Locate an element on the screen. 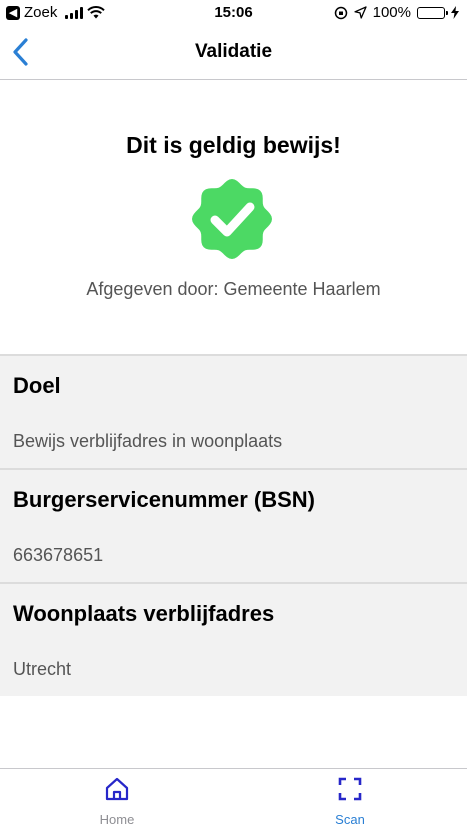 The height and width of the screenshot is (831, 467). page-title: Validatie is located at coordinates (233, 51).